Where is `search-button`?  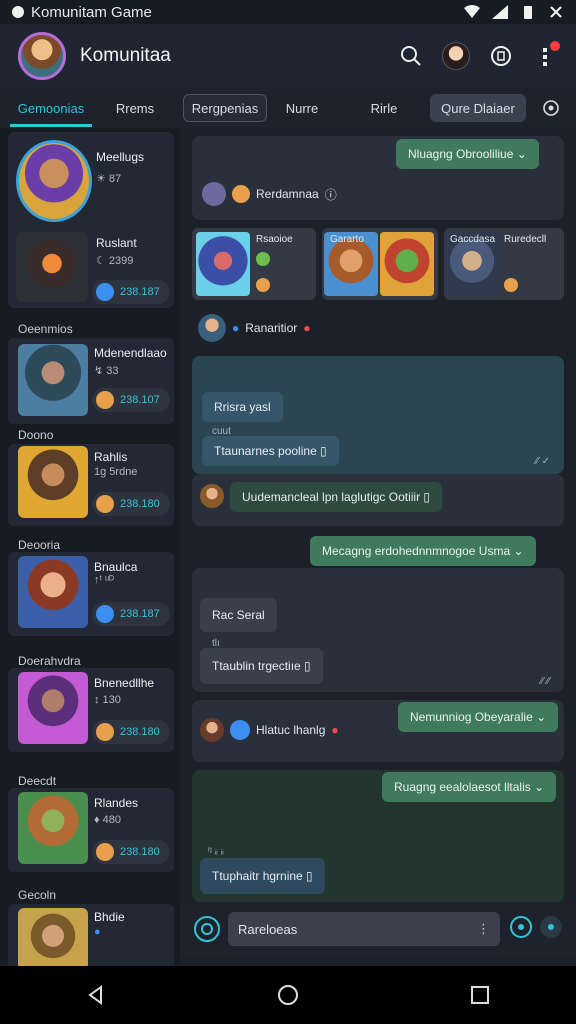 search-button is located at coordinates (411, 56).